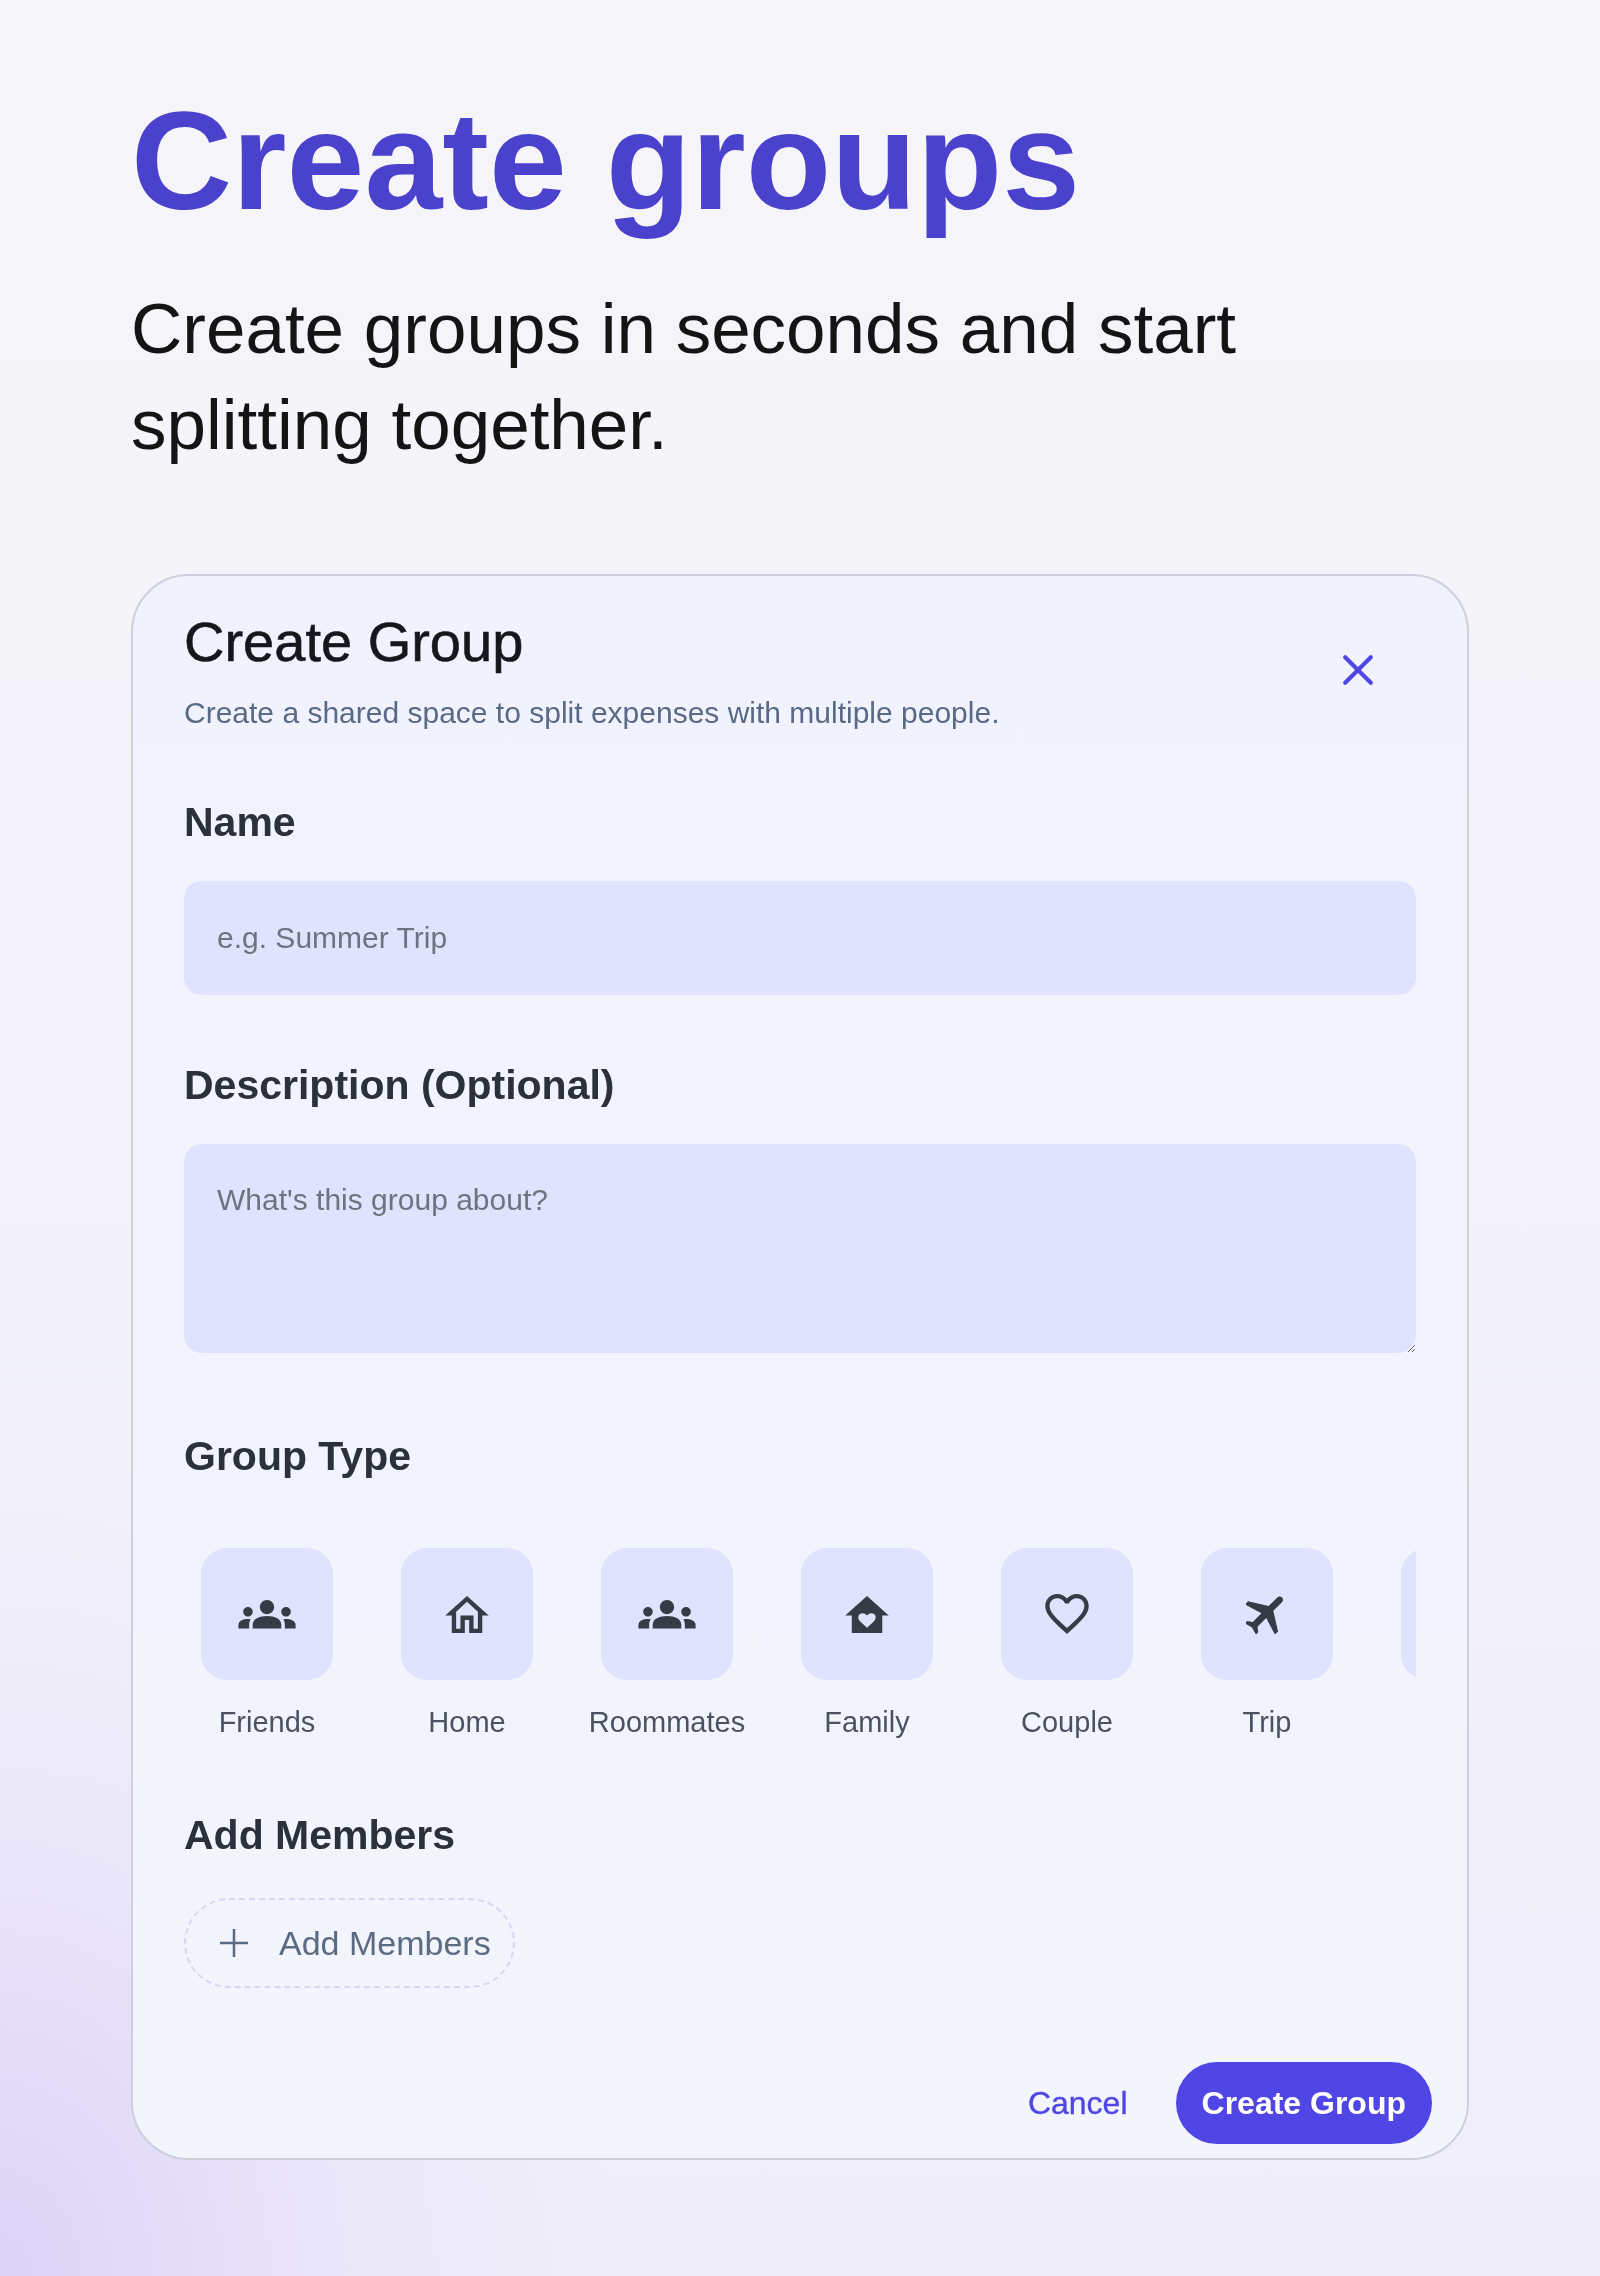 Image resolution: width=1600 pixels, height=2276 pixels. What do you see at coordinates (320, 1835) in the screenshot?
I see `field-label: Add Members` at bounding box center [320, 1835].